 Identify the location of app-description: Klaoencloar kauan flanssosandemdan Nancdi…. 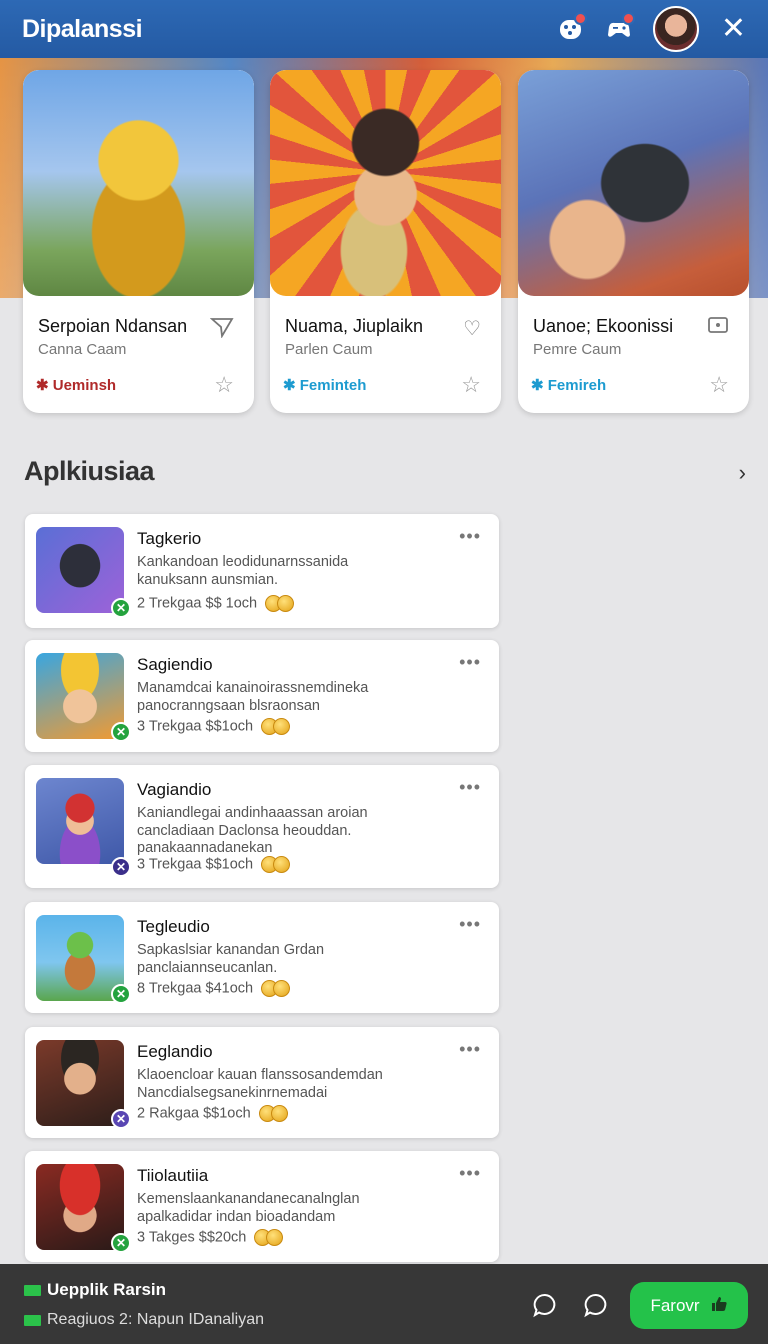
(260, 1084).